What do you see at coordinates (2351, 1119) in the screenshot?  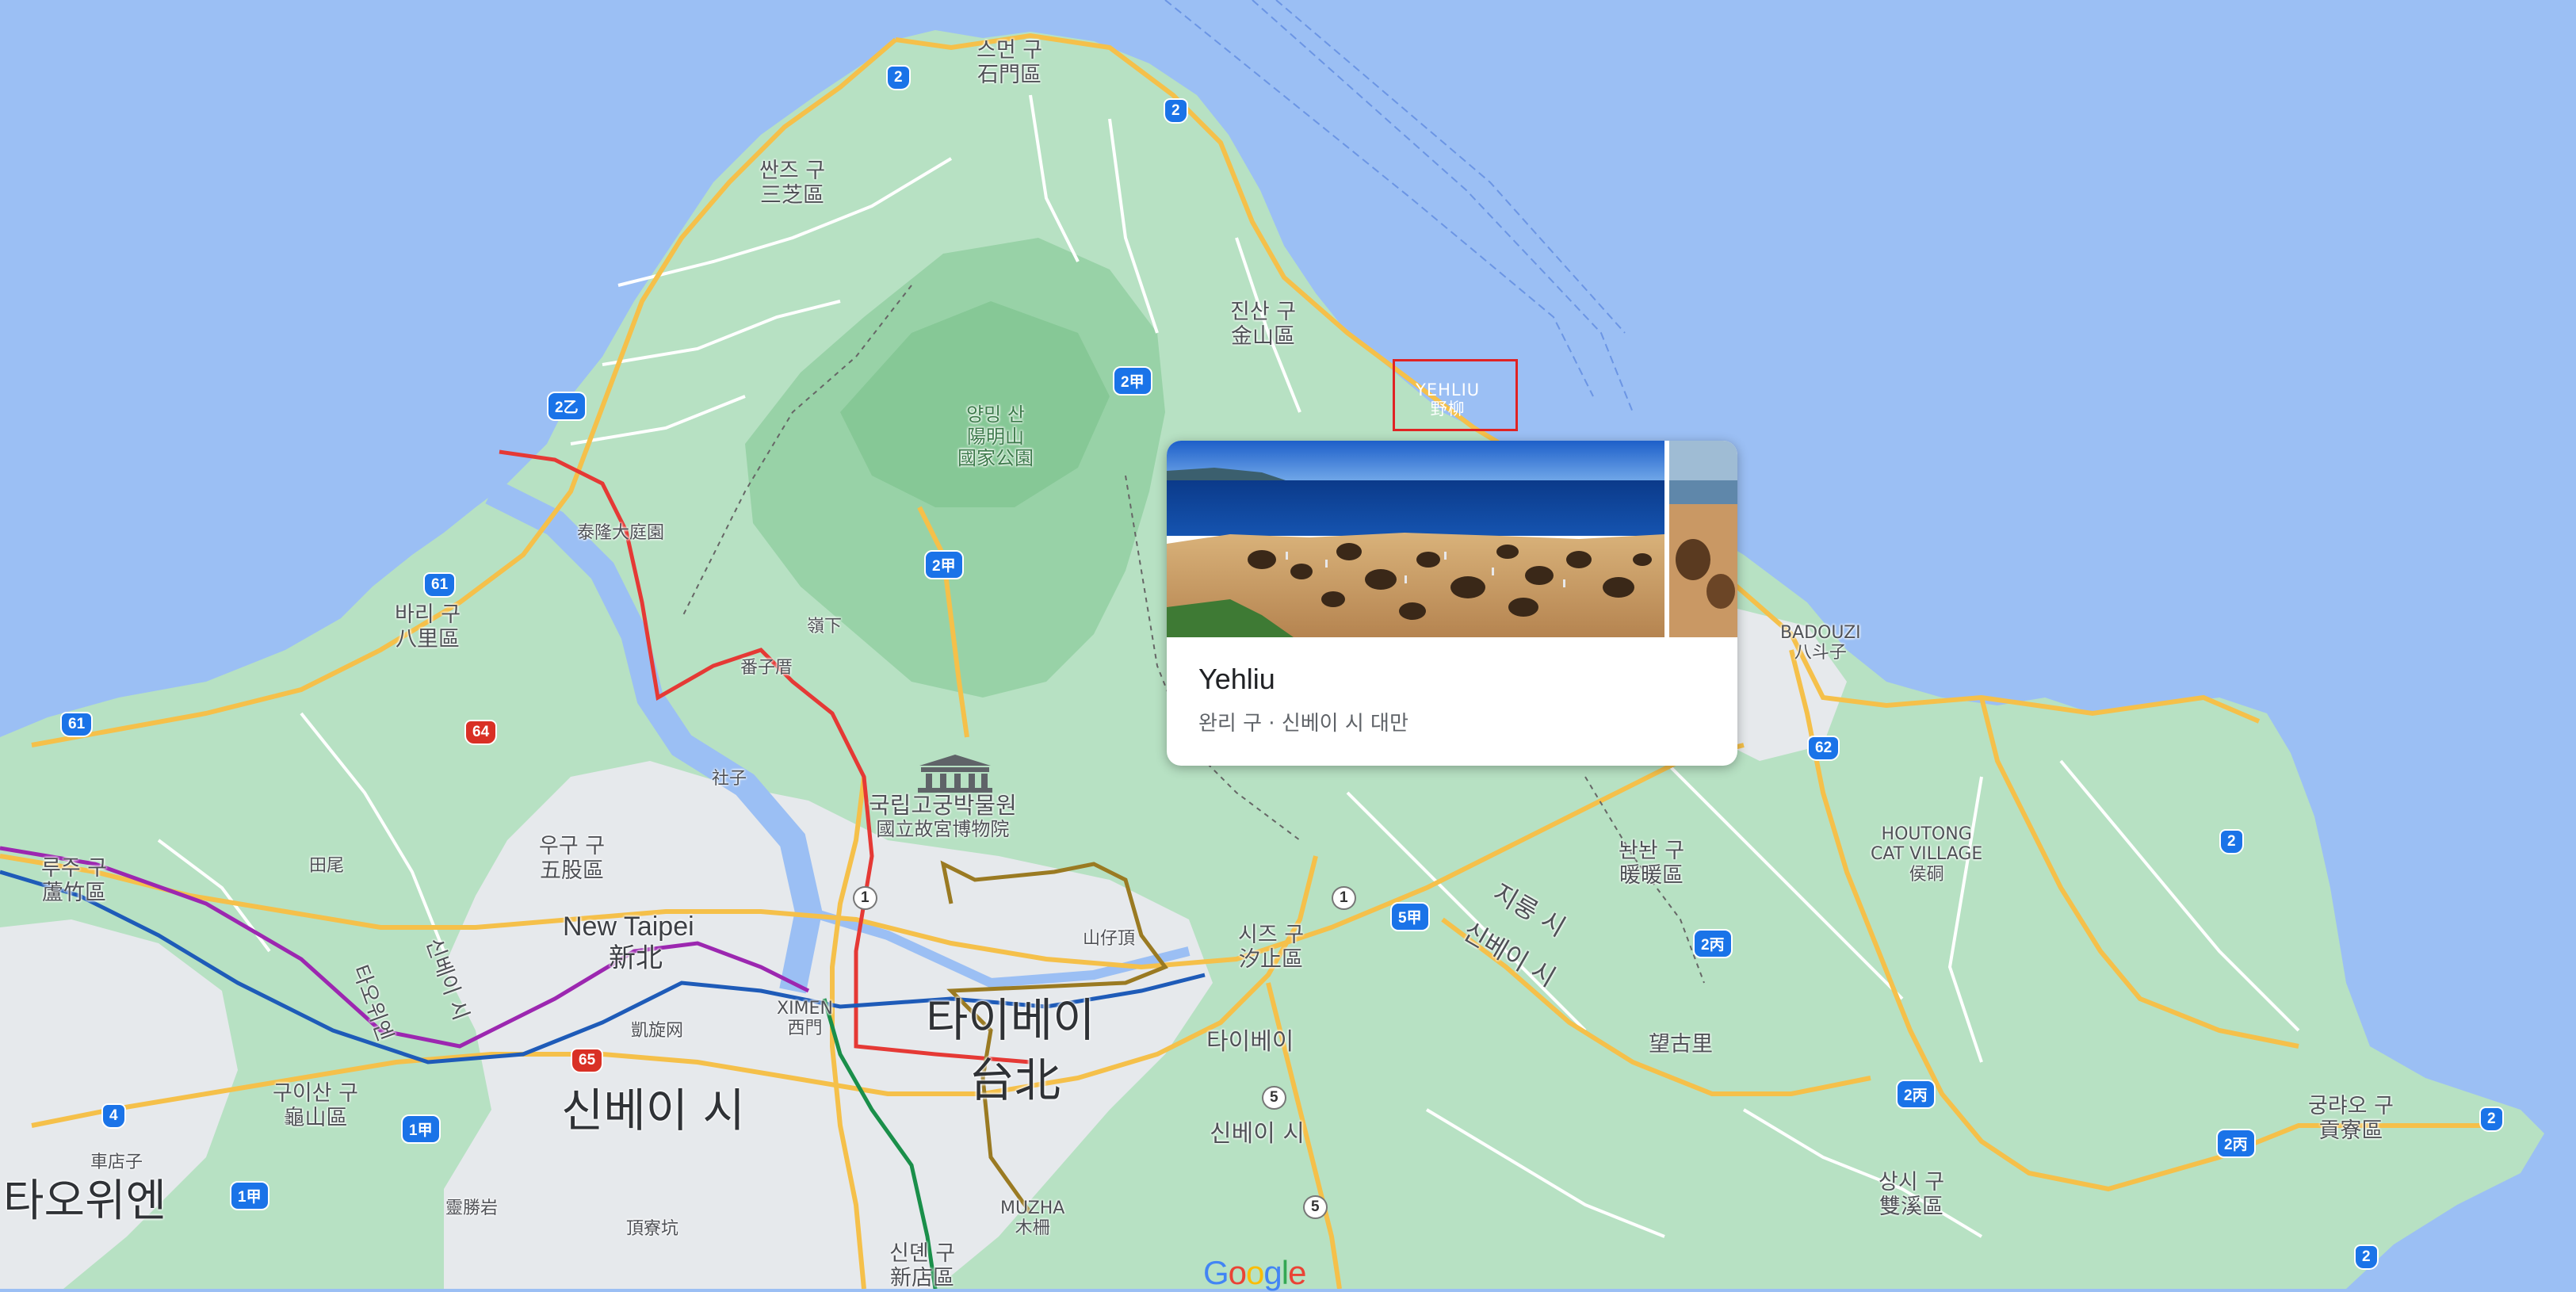 I see `label-gongliao: 궁랴오 구 貢寮區` at bounding box center [2351, 1119].